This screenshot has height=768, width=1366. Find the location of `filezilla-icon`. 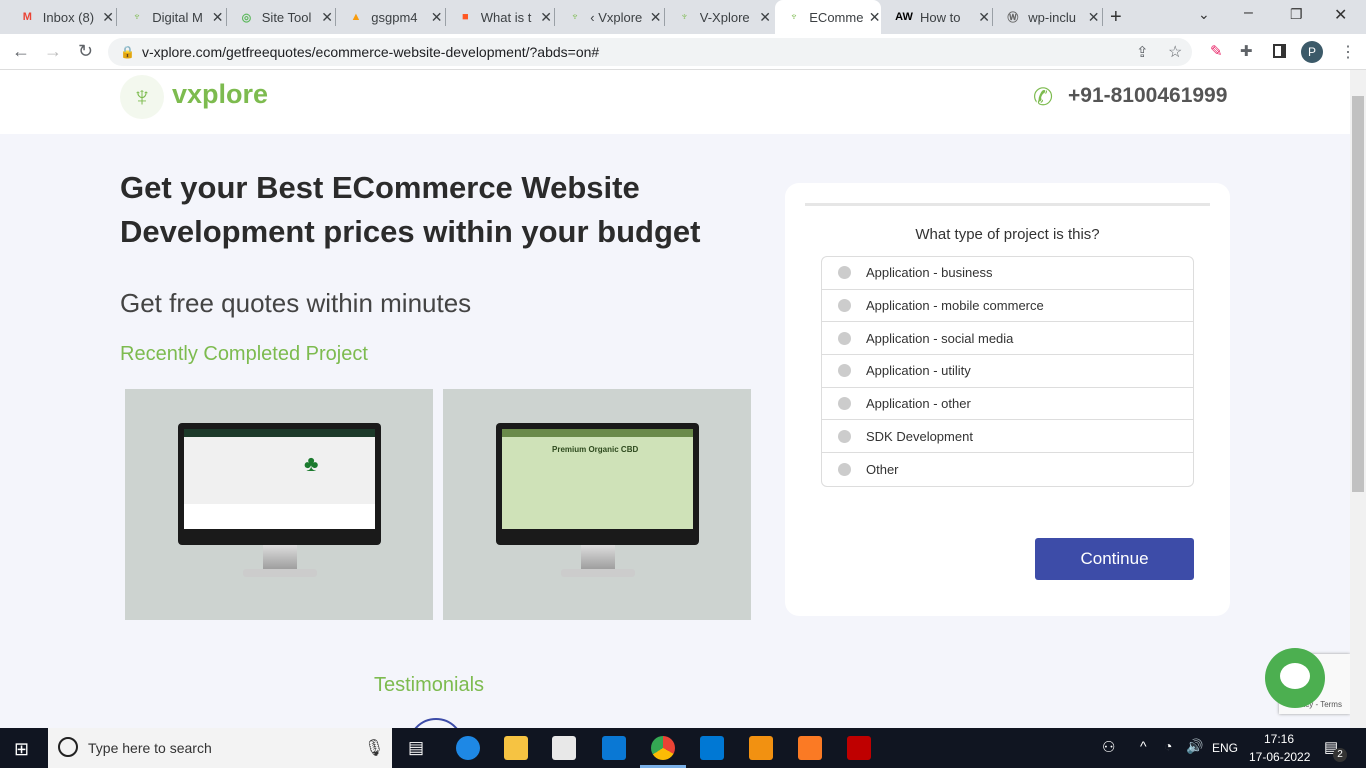

filezilla-icon is located at coordinates (859, 748).